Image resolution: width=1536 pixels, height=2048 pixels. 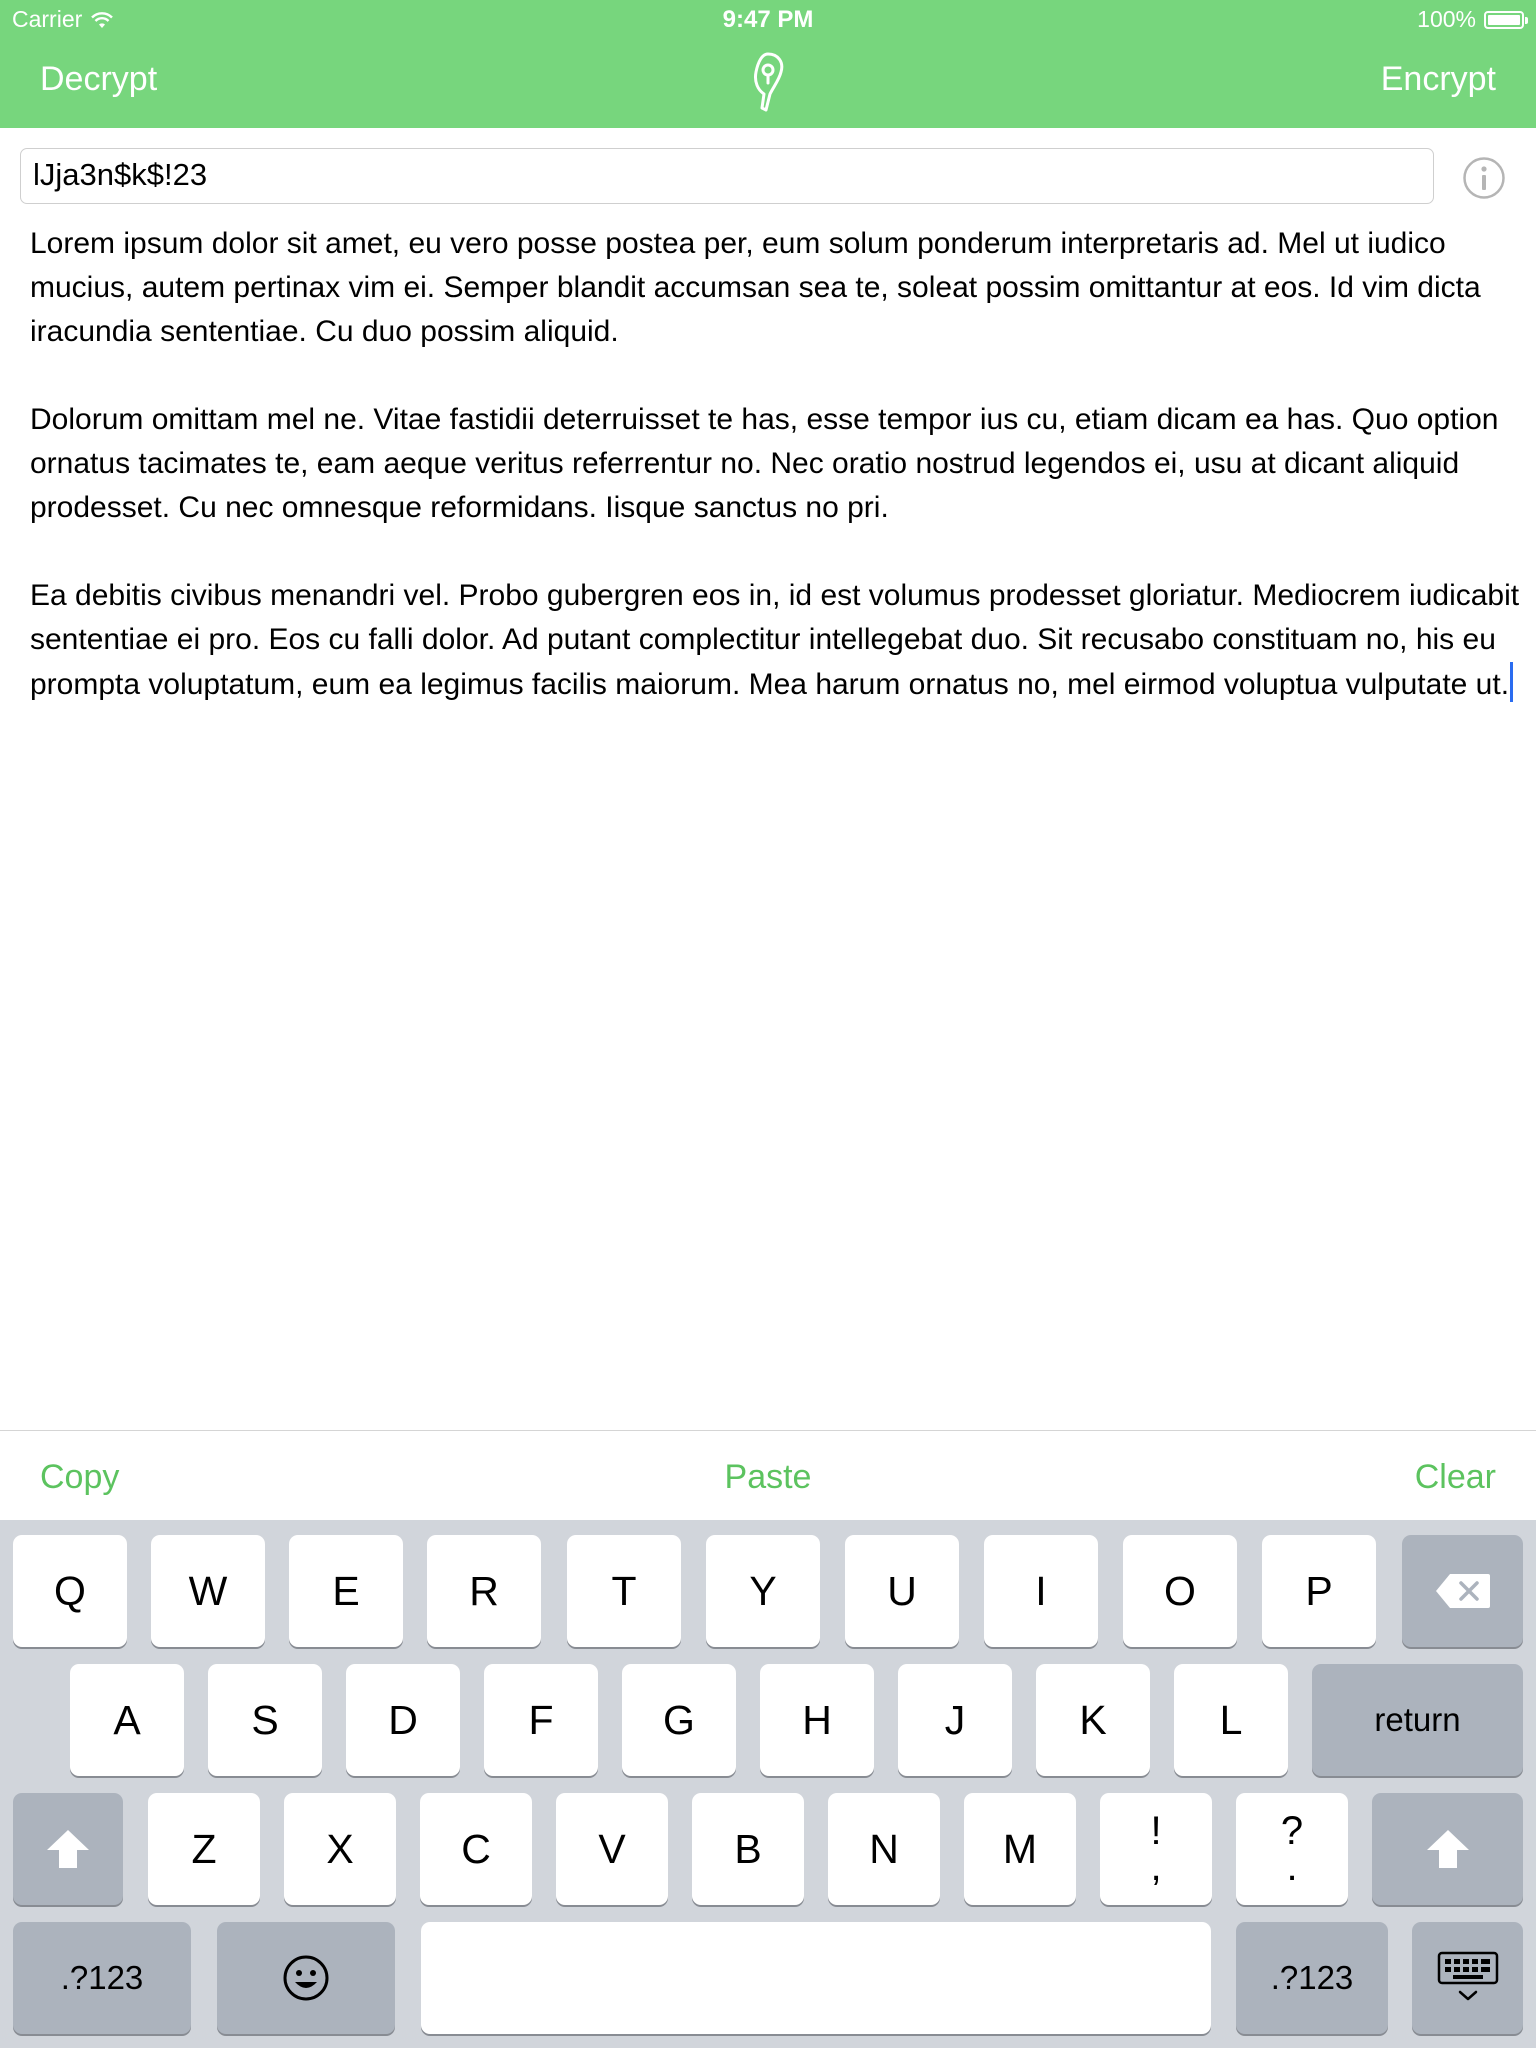 I want to click on key-question-period: ? ., so click(x=1292, y=1849).